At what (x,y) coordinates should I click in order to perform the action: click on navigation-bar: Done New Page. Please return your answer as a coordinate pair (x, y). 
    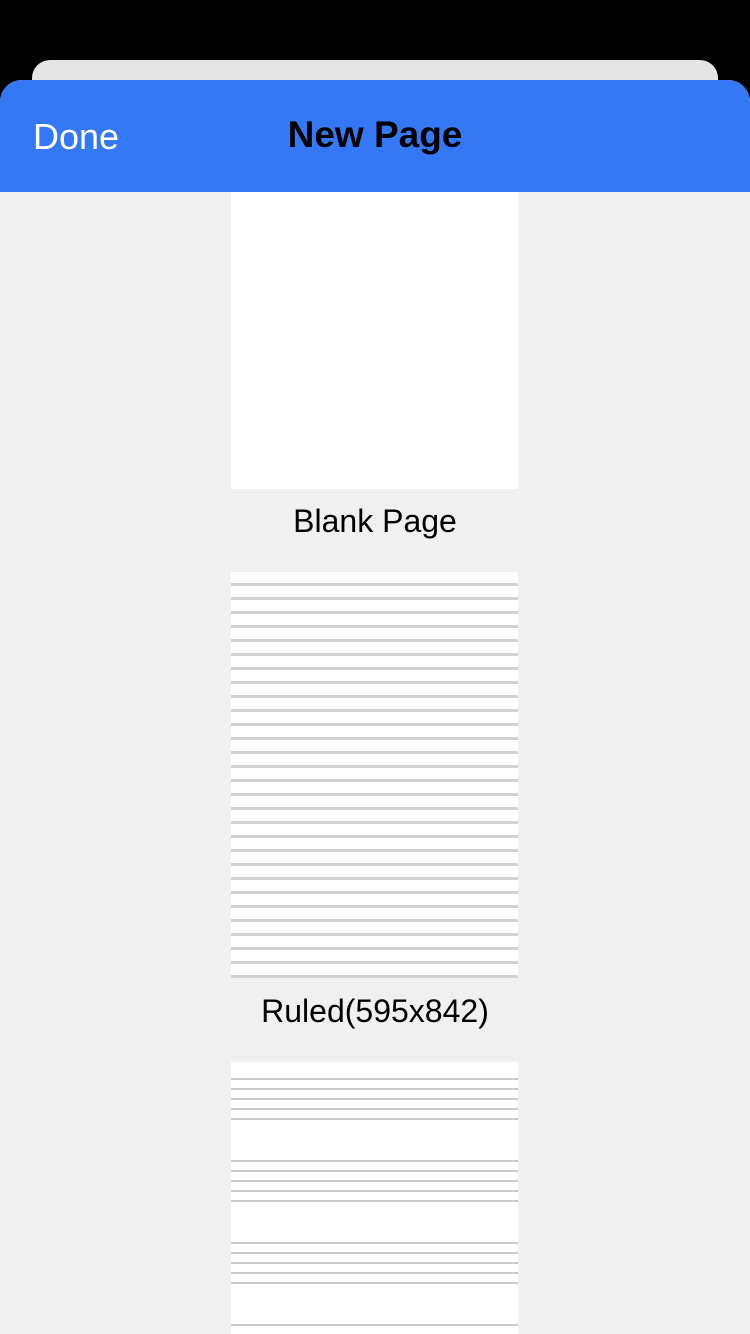
    Looking at the image, I should click on (375, 136).